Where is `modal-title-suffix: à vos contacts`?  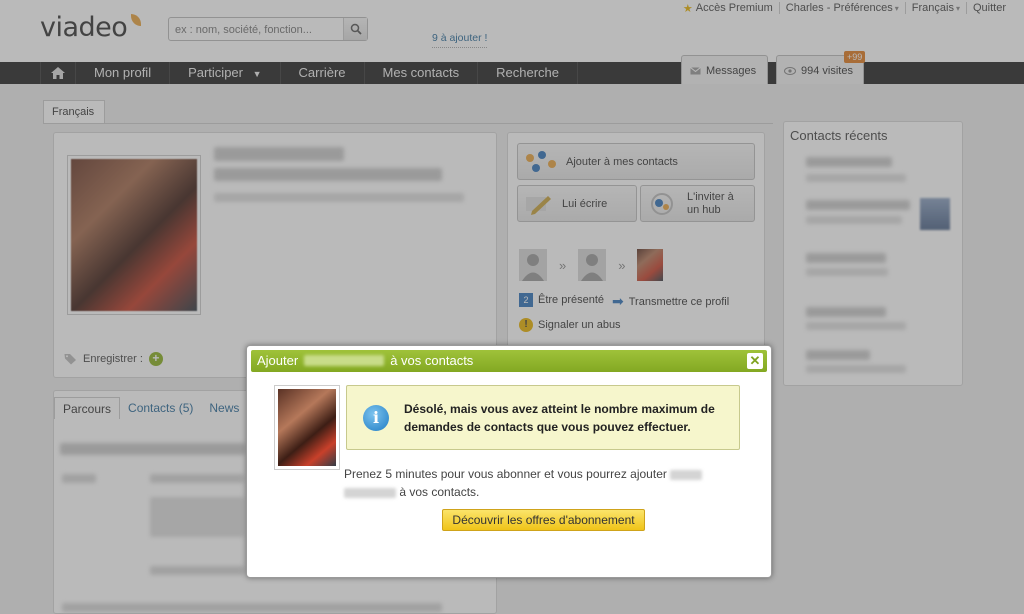 modal-title-suffix: à vos contacts is located at coordinates (432, 360).